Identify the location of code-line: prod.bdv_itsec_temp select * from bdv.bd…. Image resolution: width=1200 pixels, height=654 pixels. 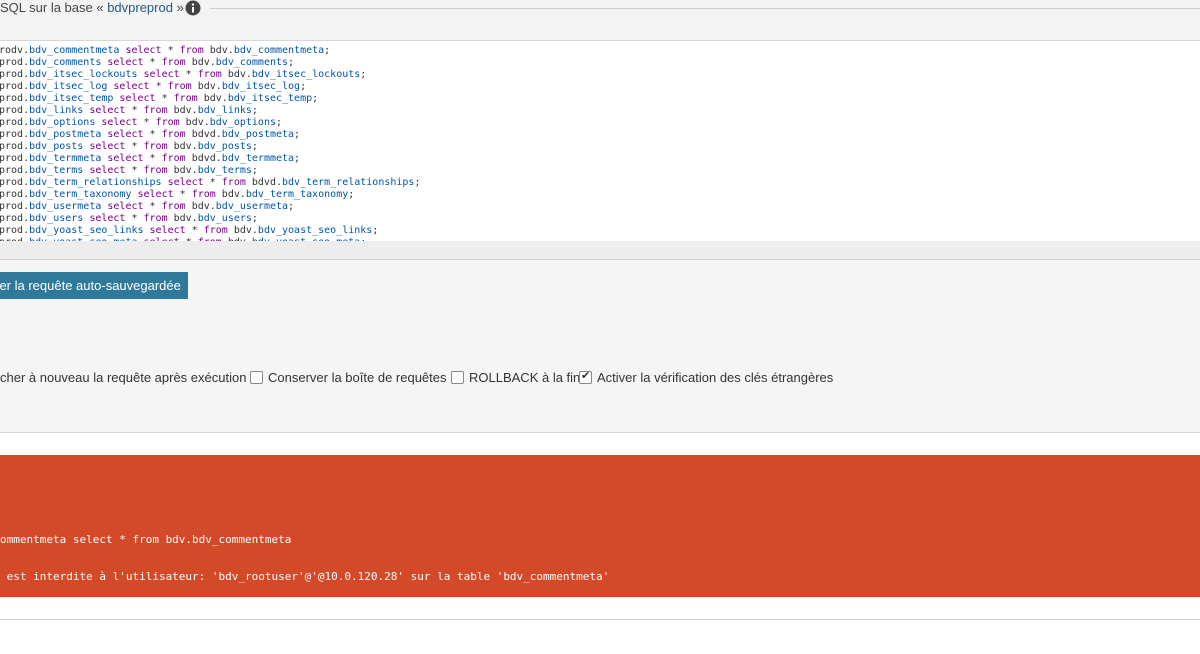
(599, 99).